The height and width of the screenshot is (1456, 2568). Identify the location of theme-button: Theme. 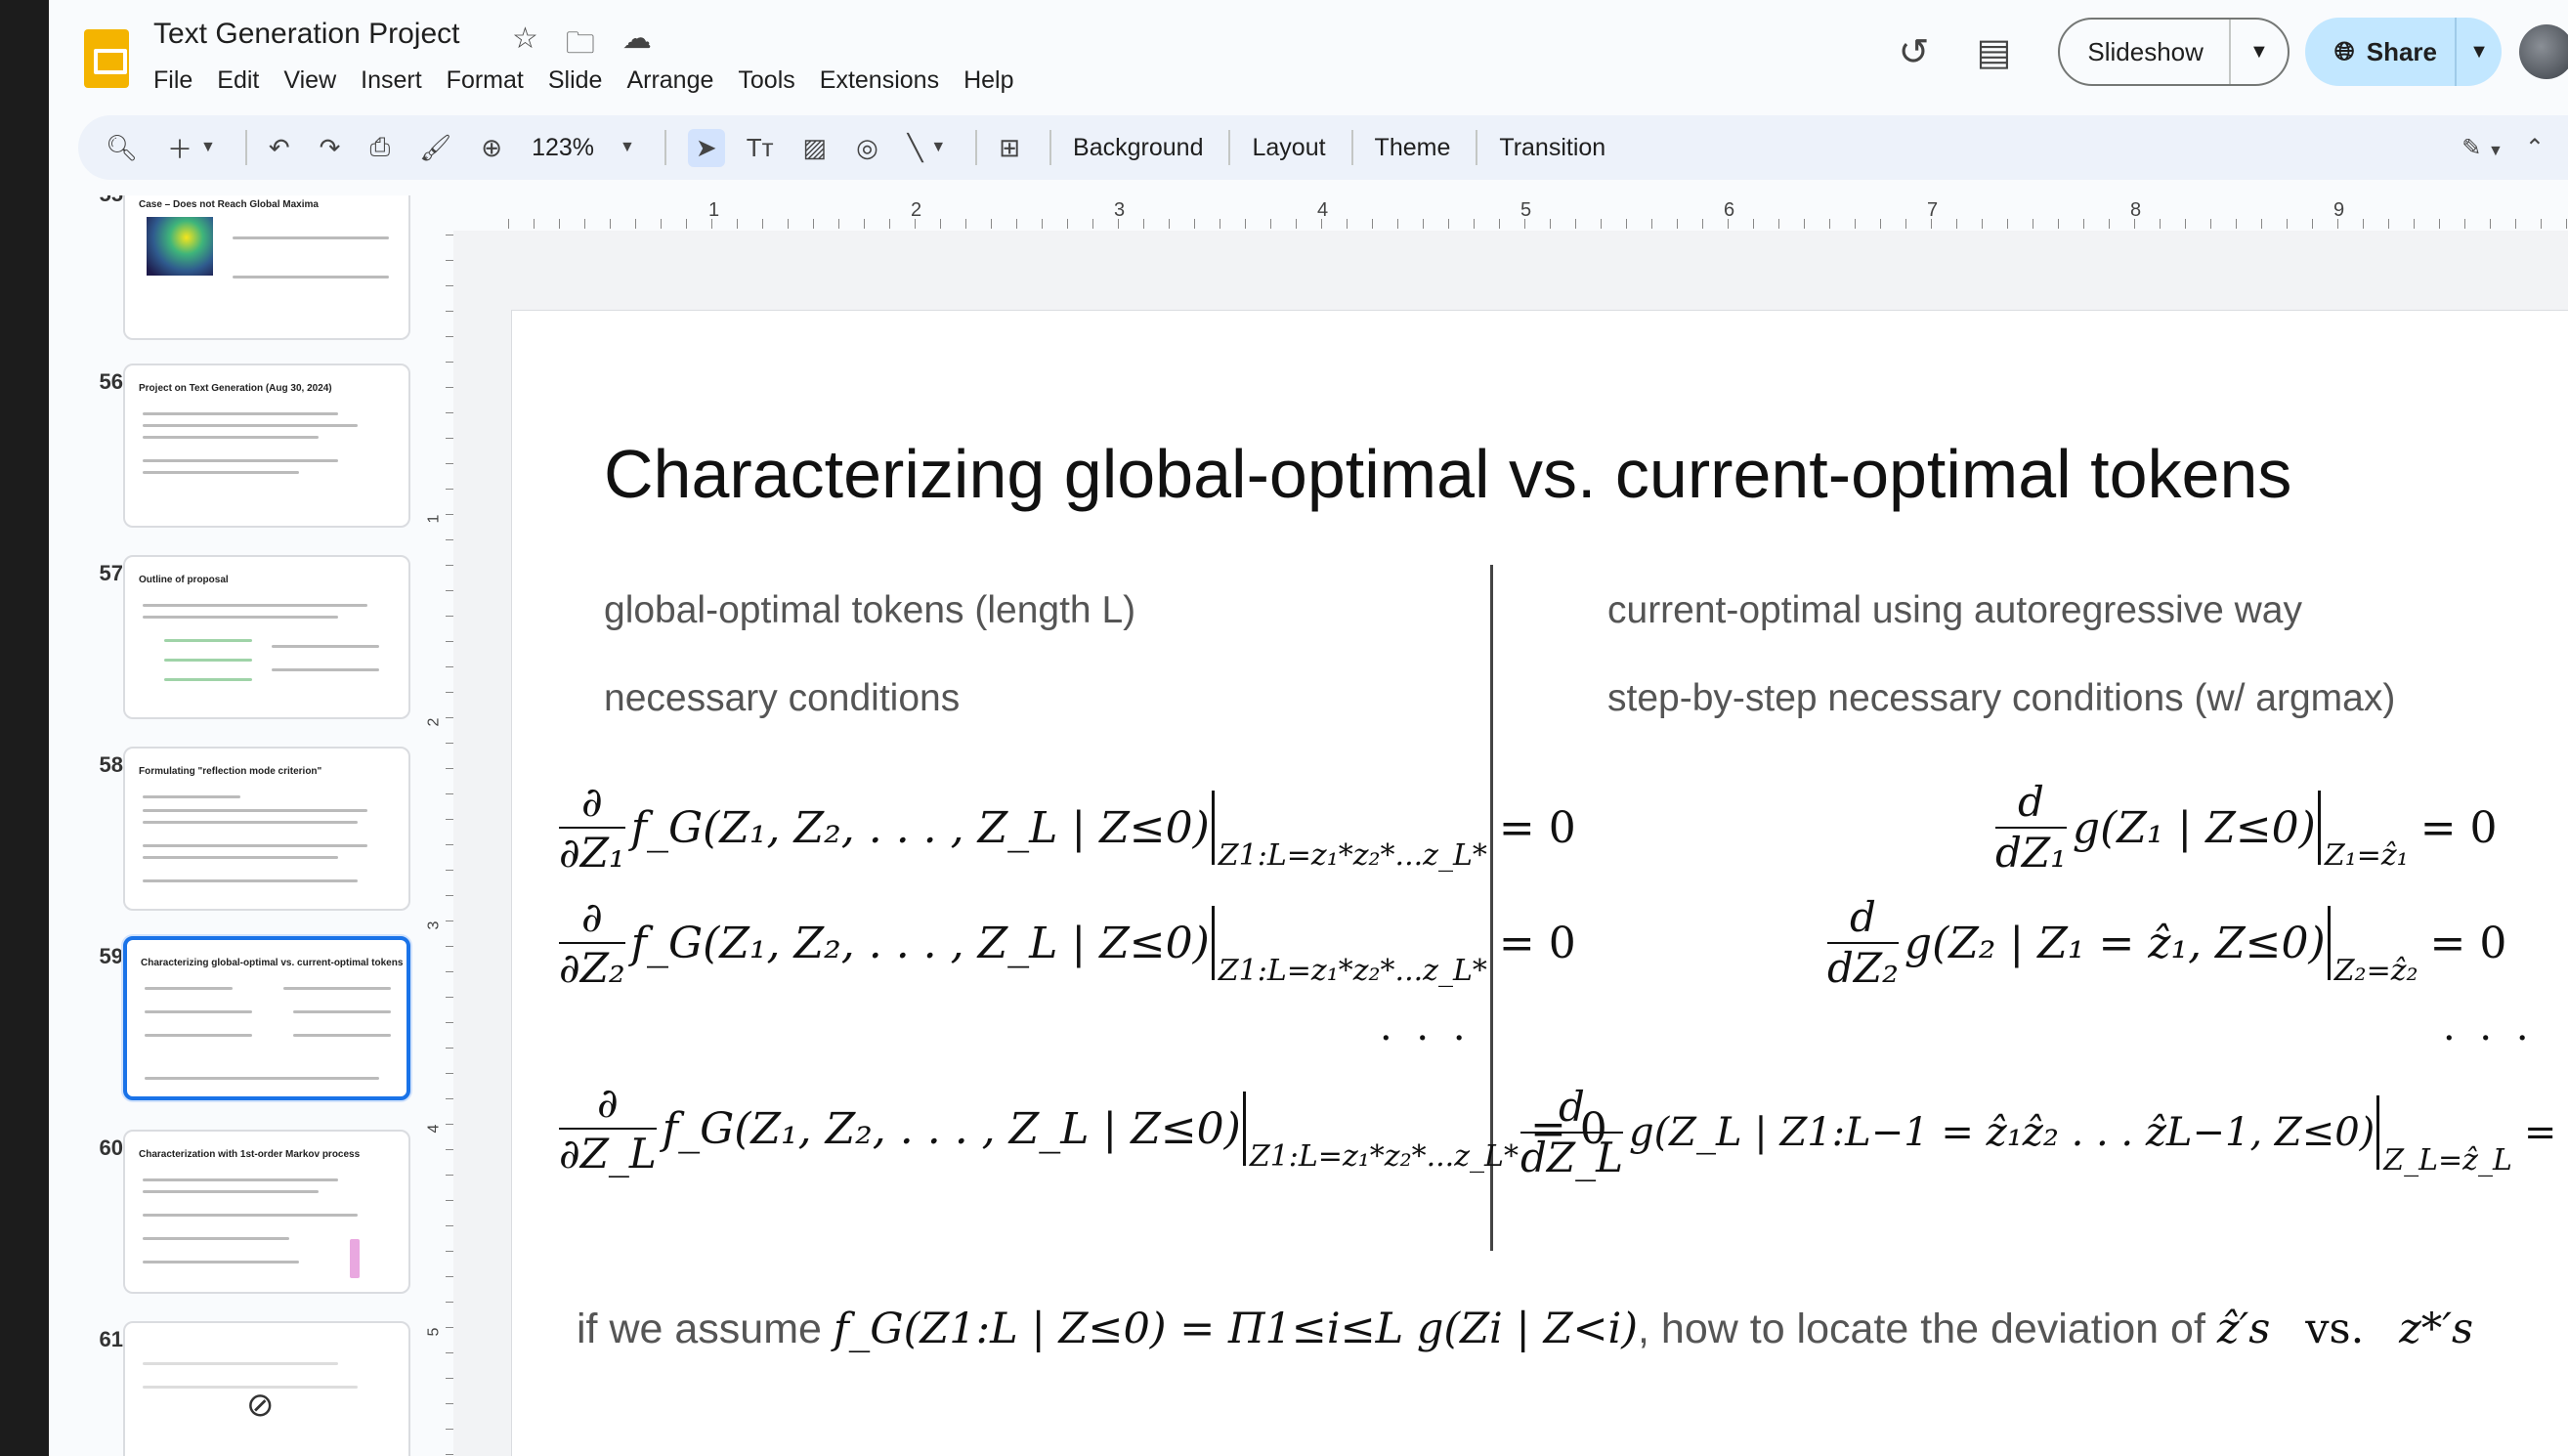
(1413, 148).